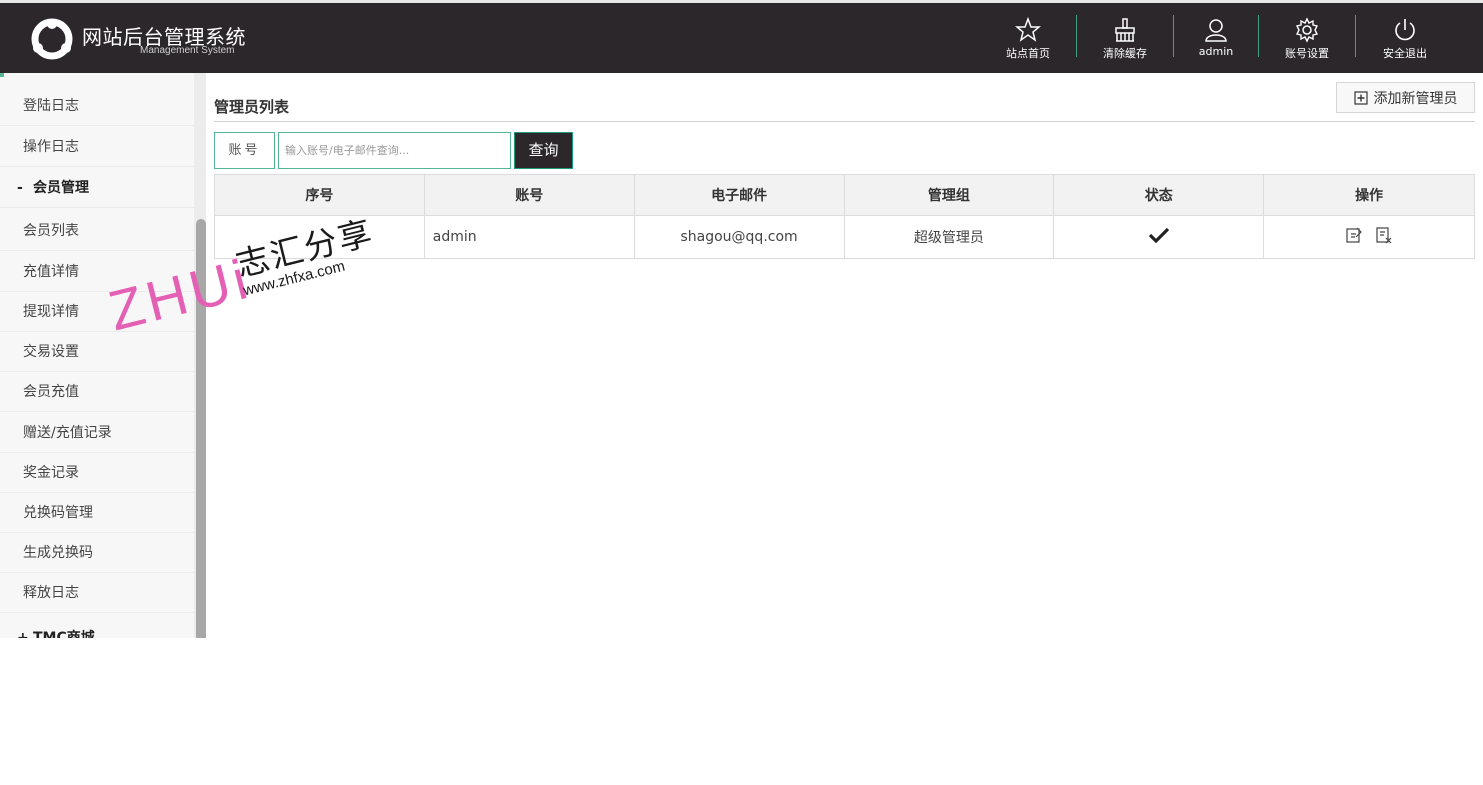  I want to click on sidebar-item-label: 生成兑换码, so click(58, 553).